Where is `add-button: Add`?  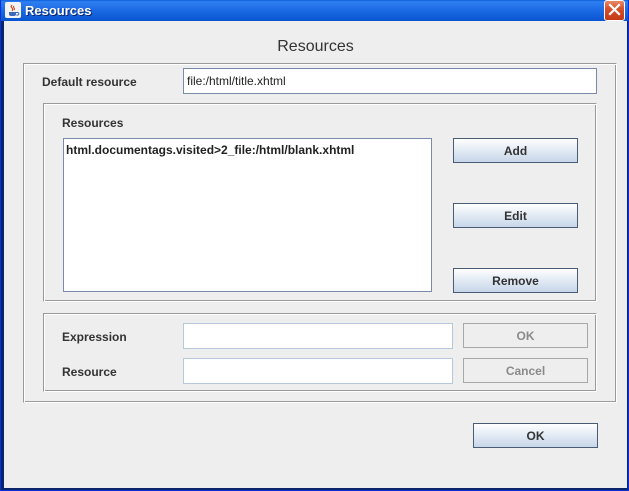 add-button: Add is located at coordinates (515, 150).